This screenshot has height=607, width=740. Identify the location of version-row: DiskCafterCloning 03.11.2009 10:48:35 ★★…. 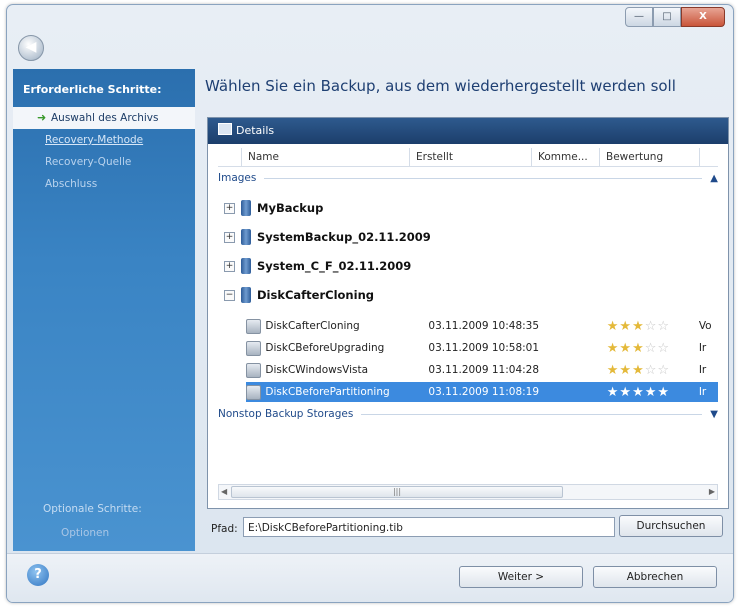
(482, 326).